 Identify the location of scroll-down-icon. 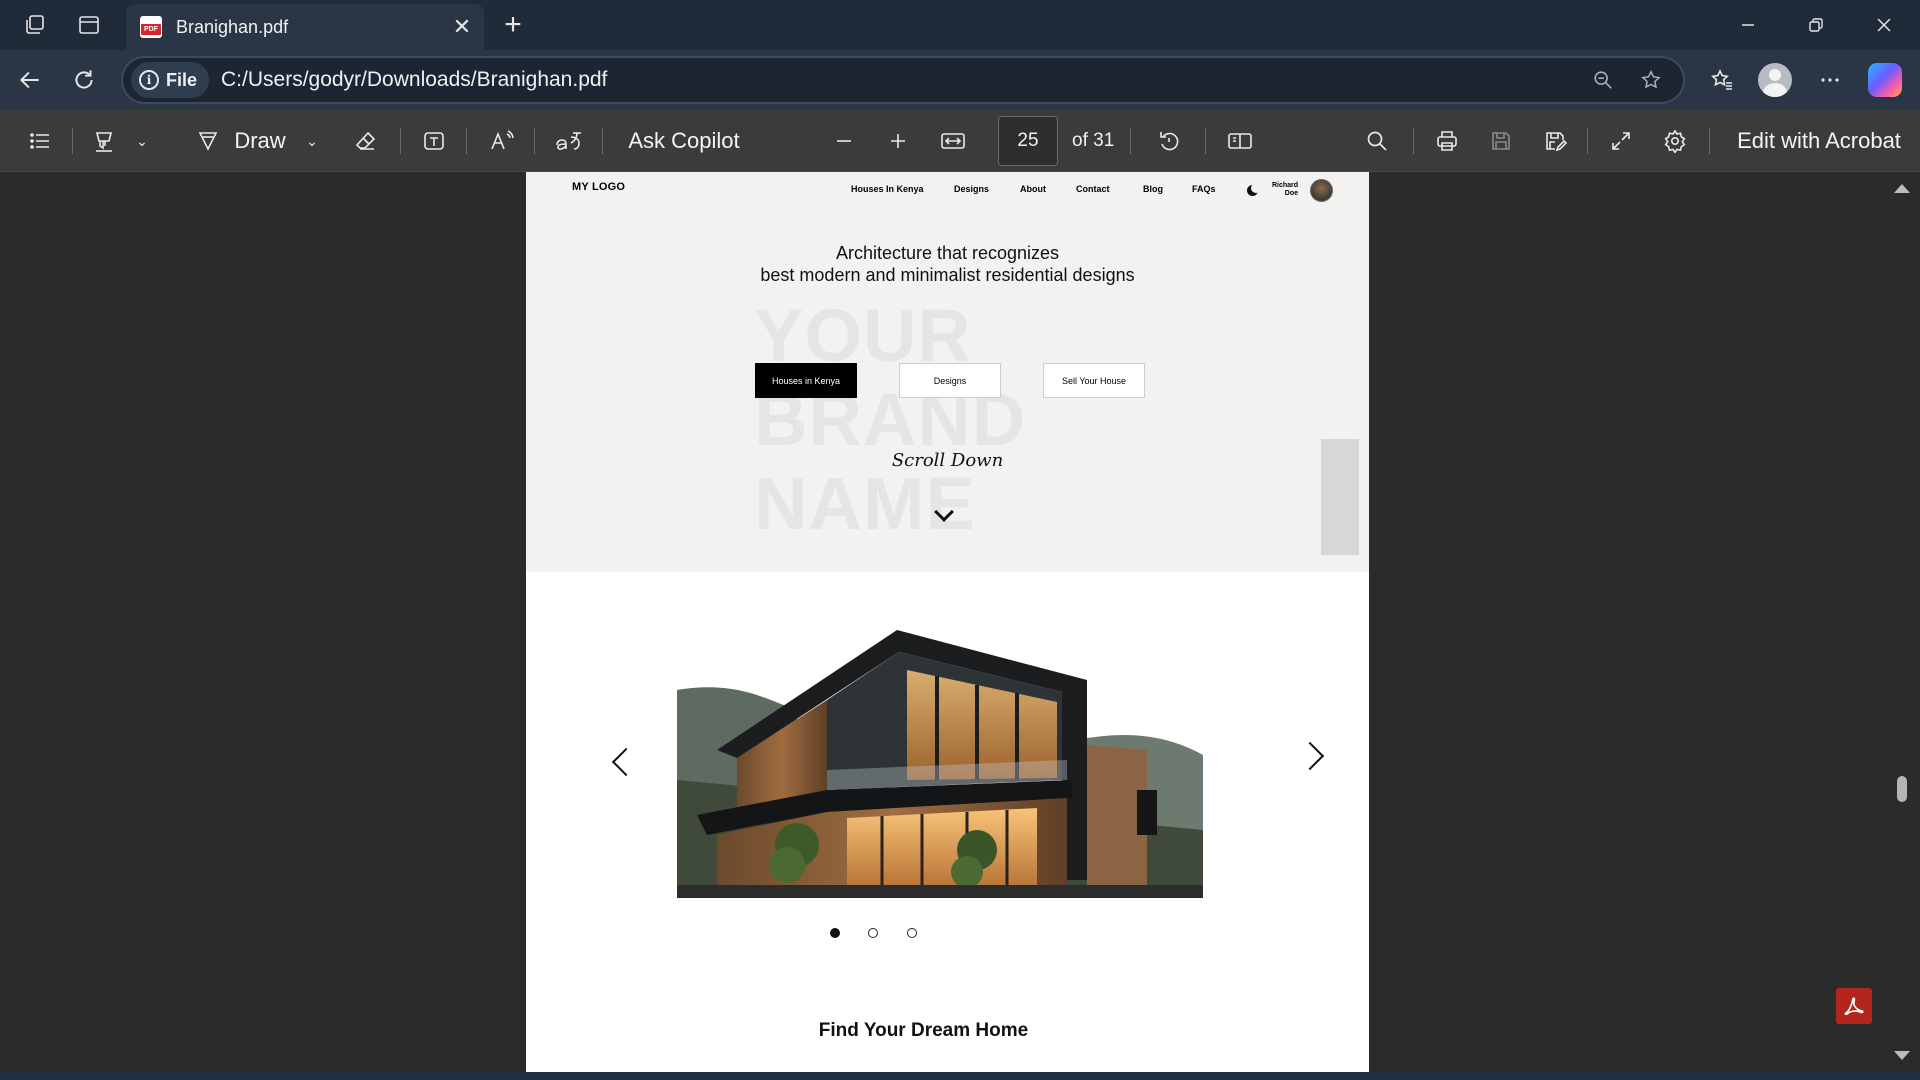
(1902, 1055).